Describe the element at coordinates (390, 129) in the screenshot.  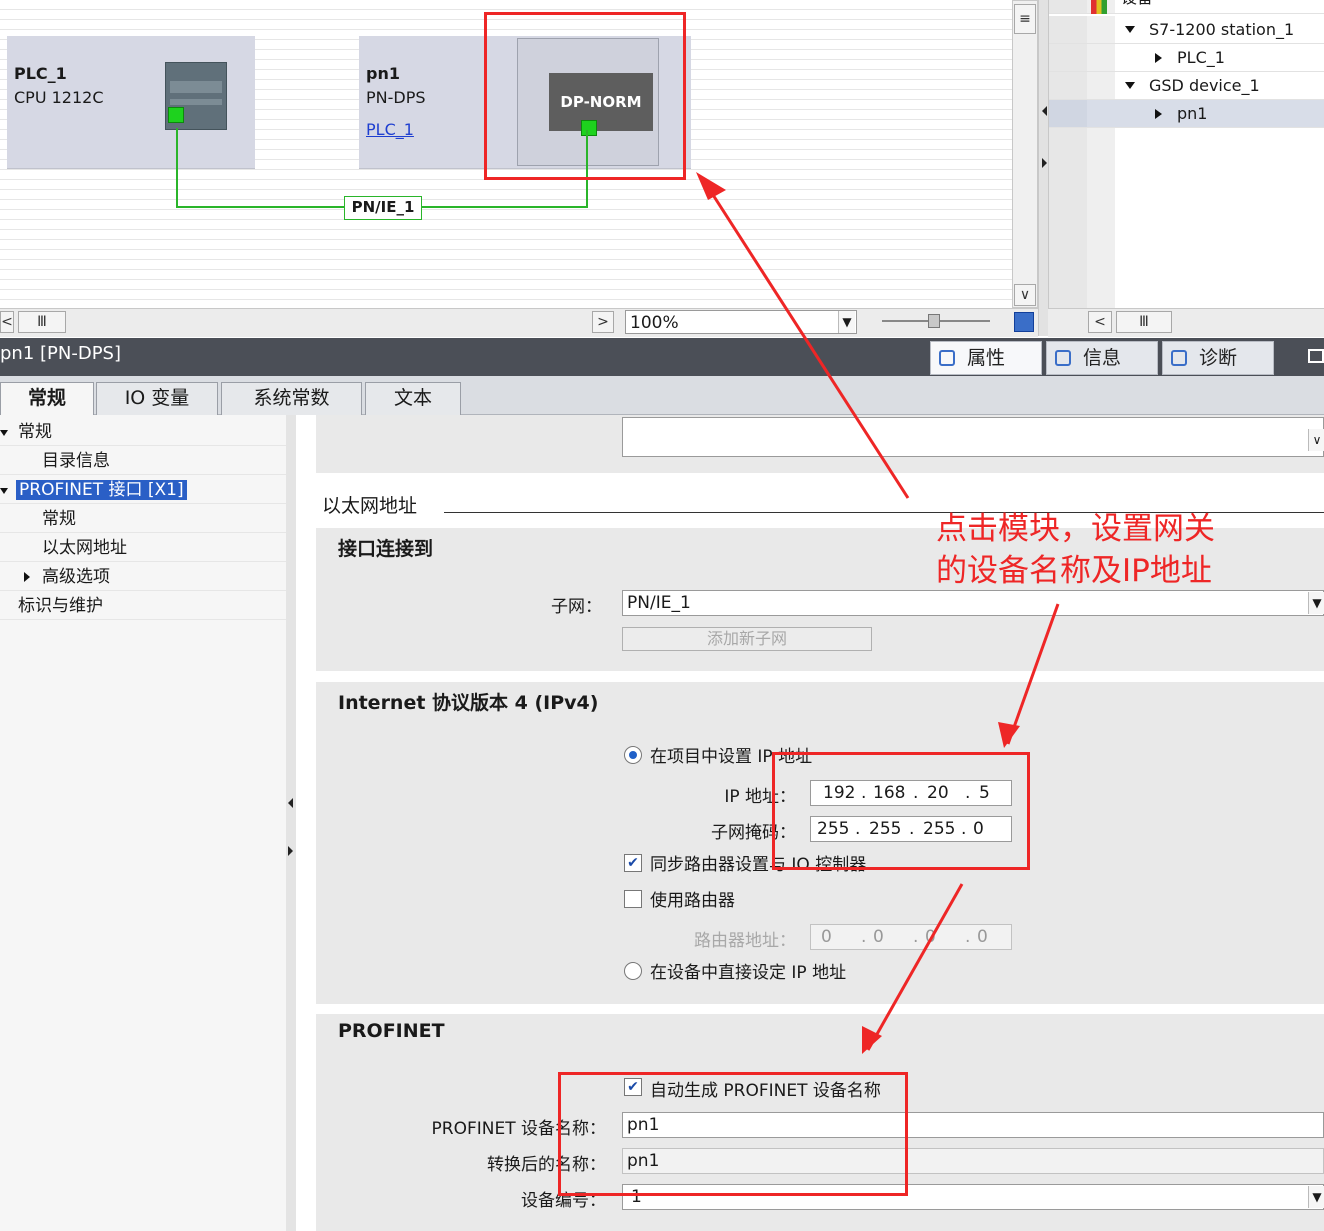
I see `device-link: PLC_1` at that location.